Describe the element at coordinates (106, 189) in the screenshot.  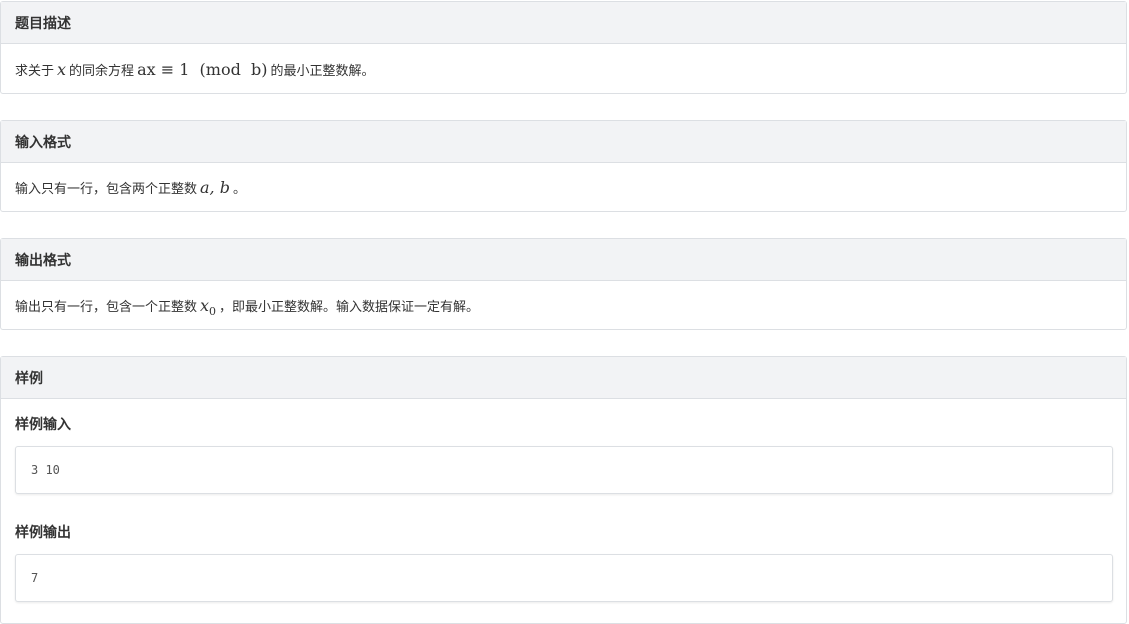
I see `input-format-text-before: 输入只有一行，包含两个正整数` at that location.